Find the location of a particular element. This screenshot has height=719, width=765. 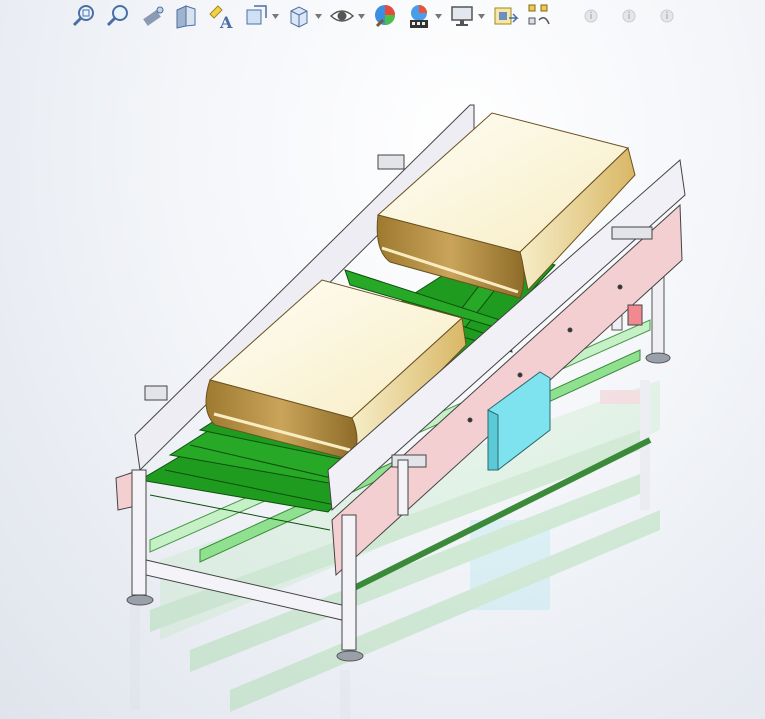

zoom-to-area-button is located at coordinates (118, 16).